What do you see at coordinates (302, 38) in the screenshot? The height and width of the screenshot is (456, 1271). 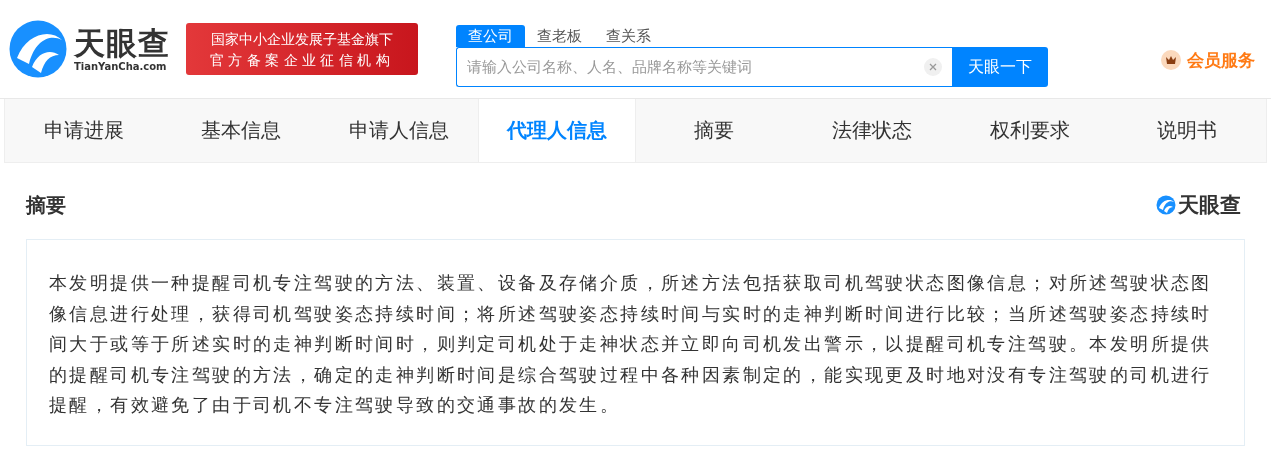 I see `banner-line: 国家中小企业发展子基金旗下` at bounding box center [302, 38].